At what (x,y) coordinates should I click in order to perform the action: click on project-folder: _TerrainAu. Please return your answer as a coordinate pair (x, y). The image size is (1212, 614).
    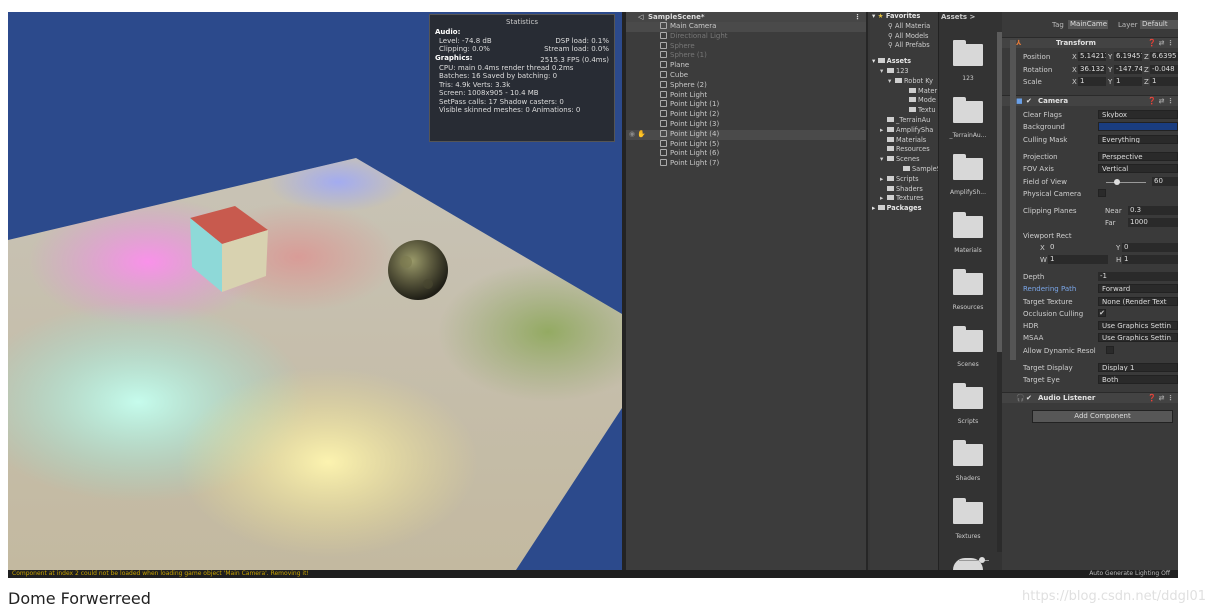
    Looking at the image, I should click on (904, 121).